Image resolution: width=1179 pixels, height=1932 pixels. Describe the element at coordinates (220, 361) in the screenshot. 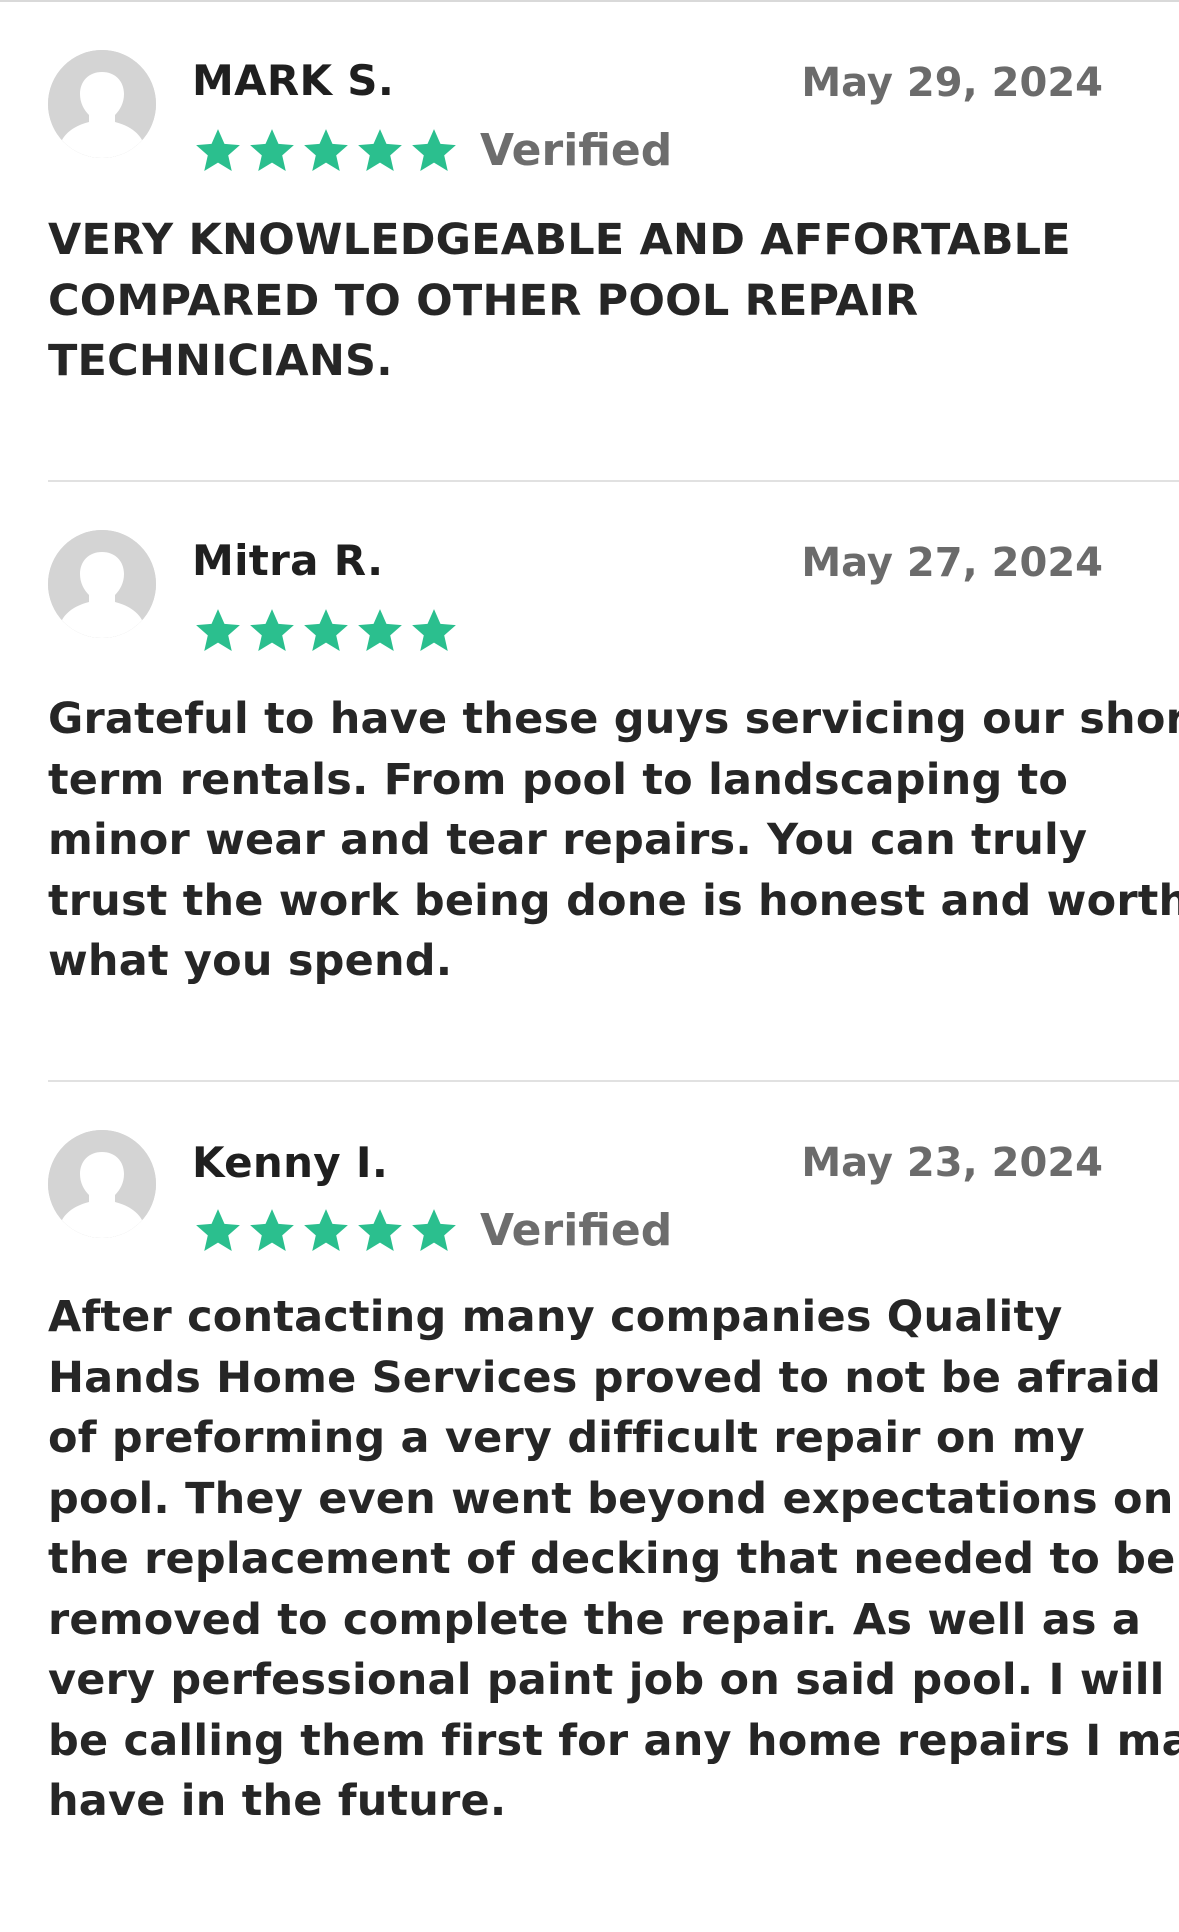

I see `review-text-line: TECHNICIANS.` at that location.